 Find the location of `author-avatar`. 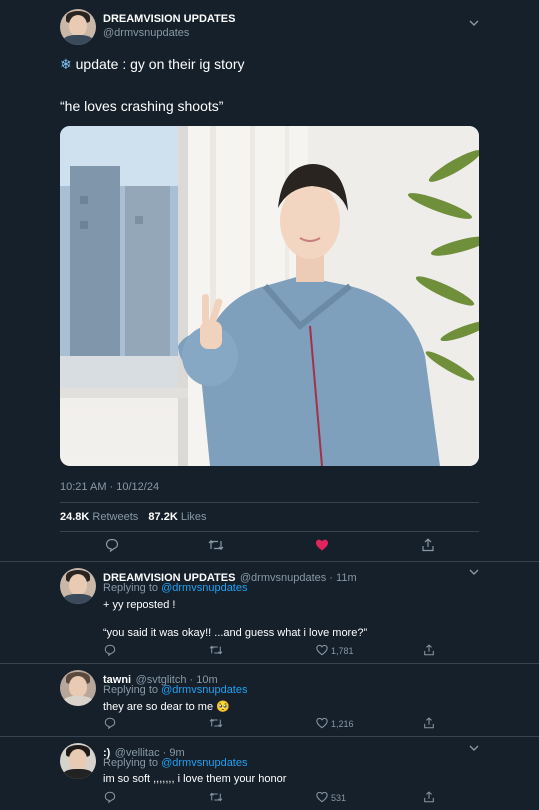

author-avatar is located at coordinates (78, 27).